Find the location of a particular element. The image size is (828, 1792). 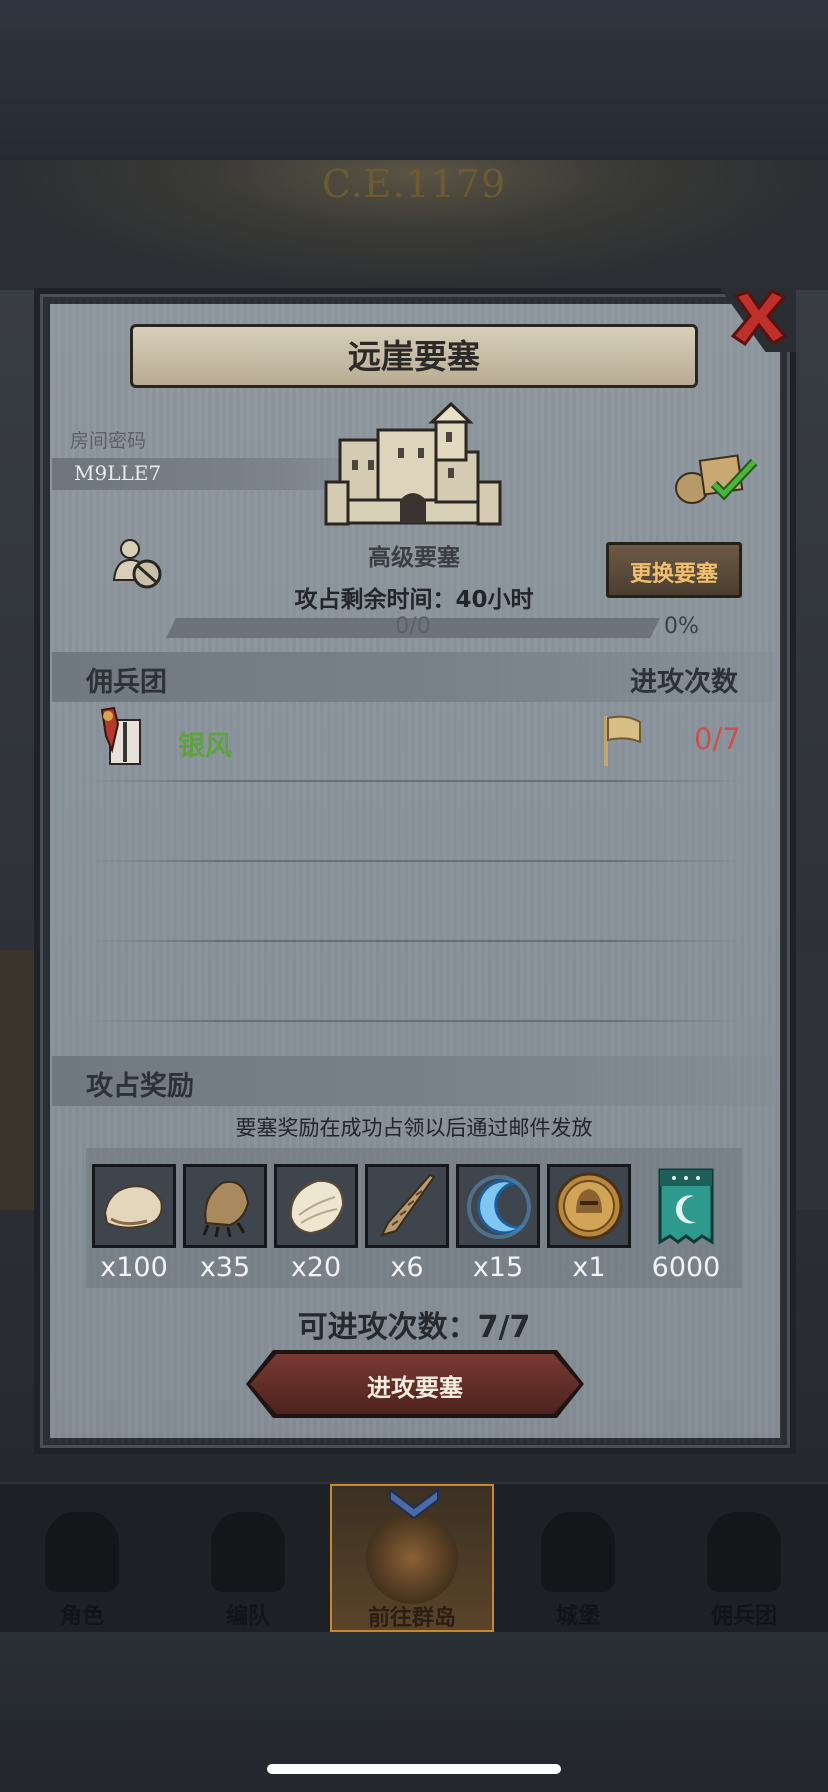

knight-medal-icon is located at coordinates (589, 1206).